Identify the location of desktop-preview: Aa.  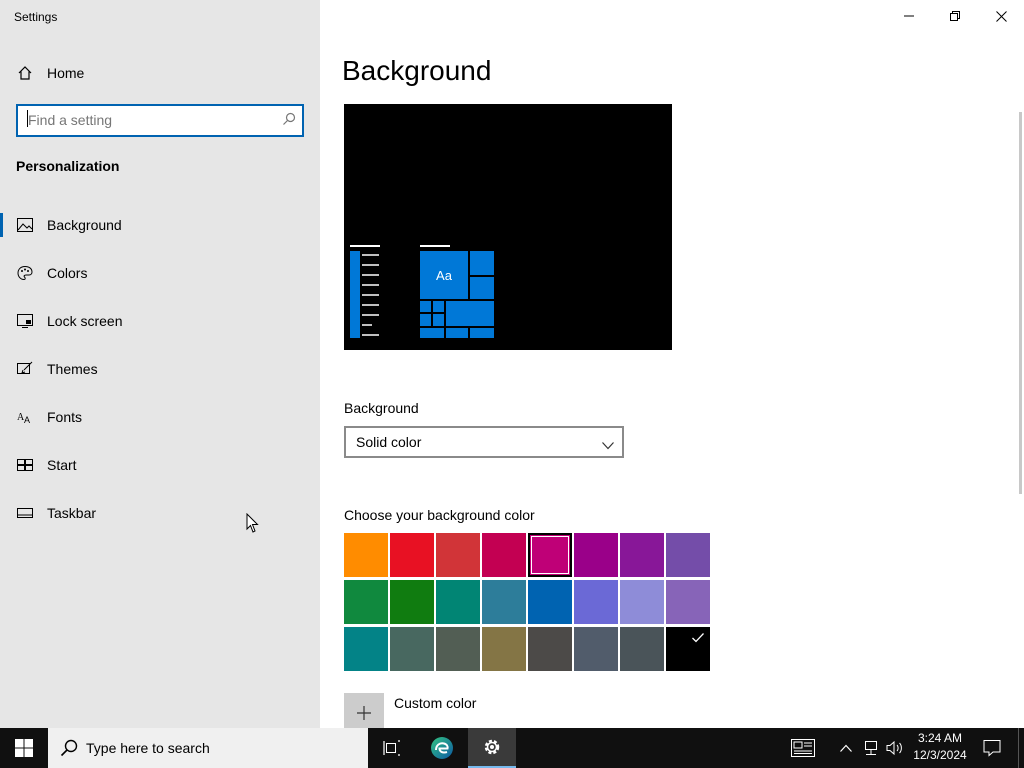
(508, 227).